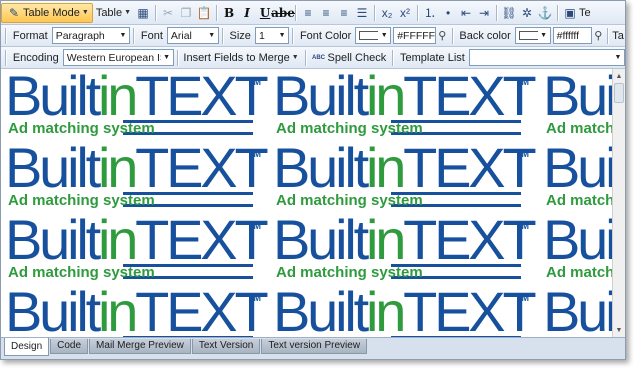  What do you see at coordinates (308, 13) in the screenshot?
I see `align-left-icon: ≡` at bounding box center [308, 13].